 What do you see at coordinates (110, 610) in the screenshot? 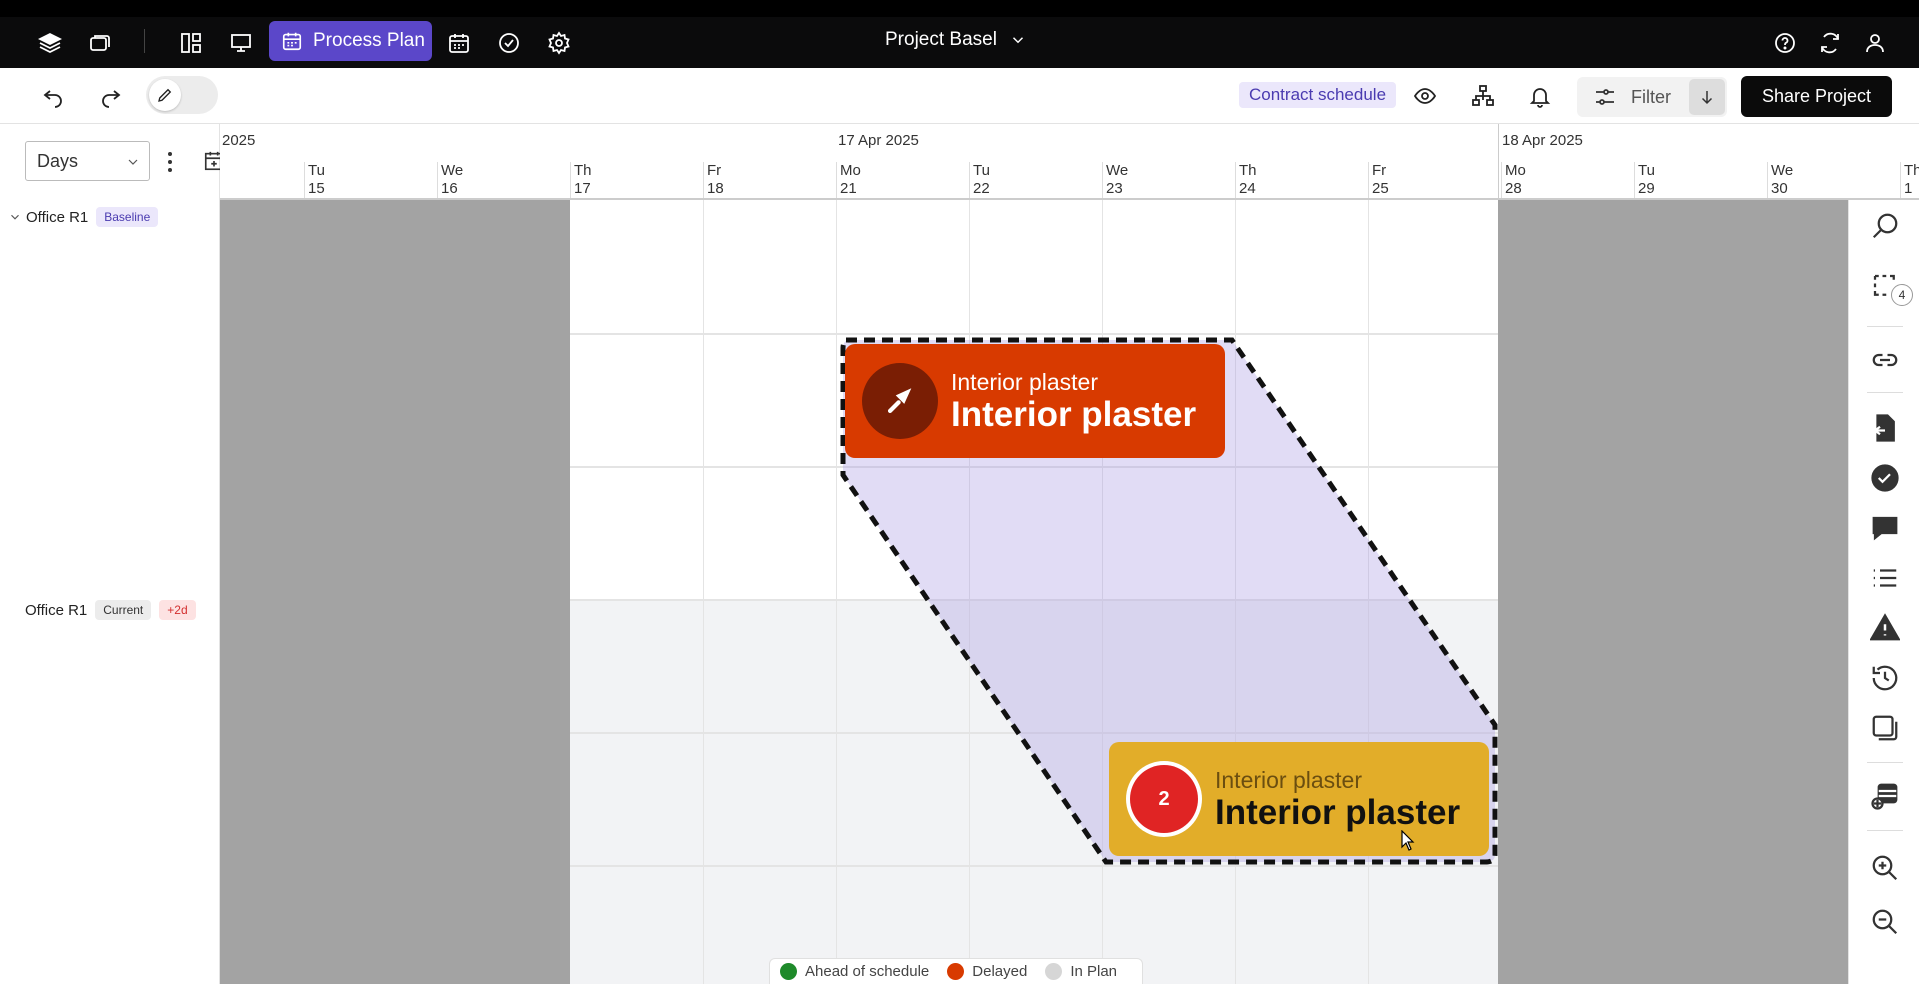
I see `row-label-current: Office R1 Current +2d` at bounding box center [110, 610].